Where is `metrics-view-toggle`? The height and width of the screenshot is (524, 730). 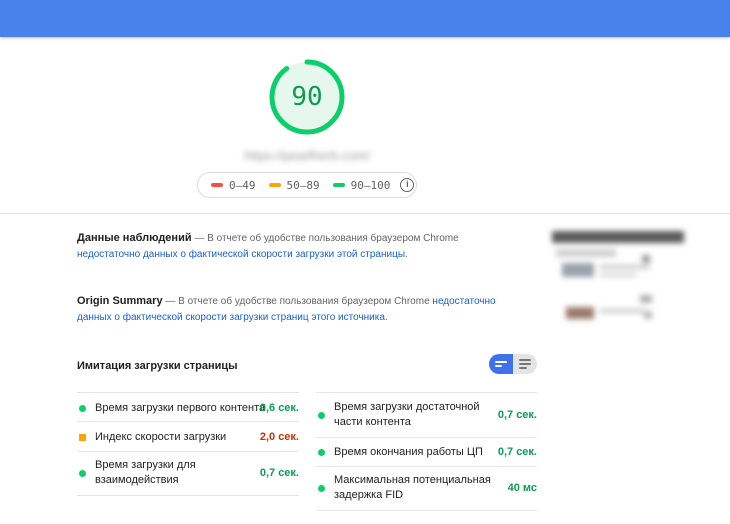
metrics-view-toggle is located at coordinates (513, 364).